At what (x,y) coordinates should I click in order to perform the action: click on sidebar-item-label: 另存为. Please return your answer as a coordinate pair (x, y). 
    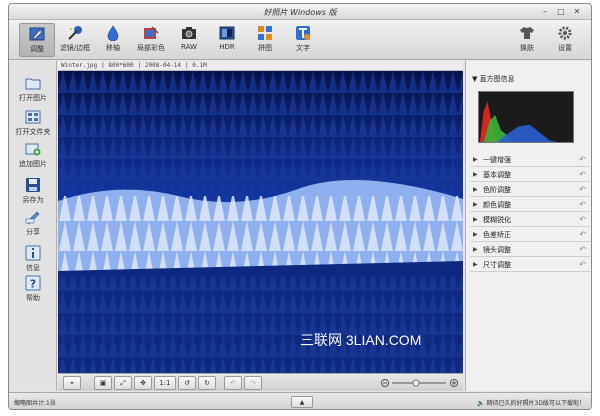
    Looking at the image, I should click on (33, 200).